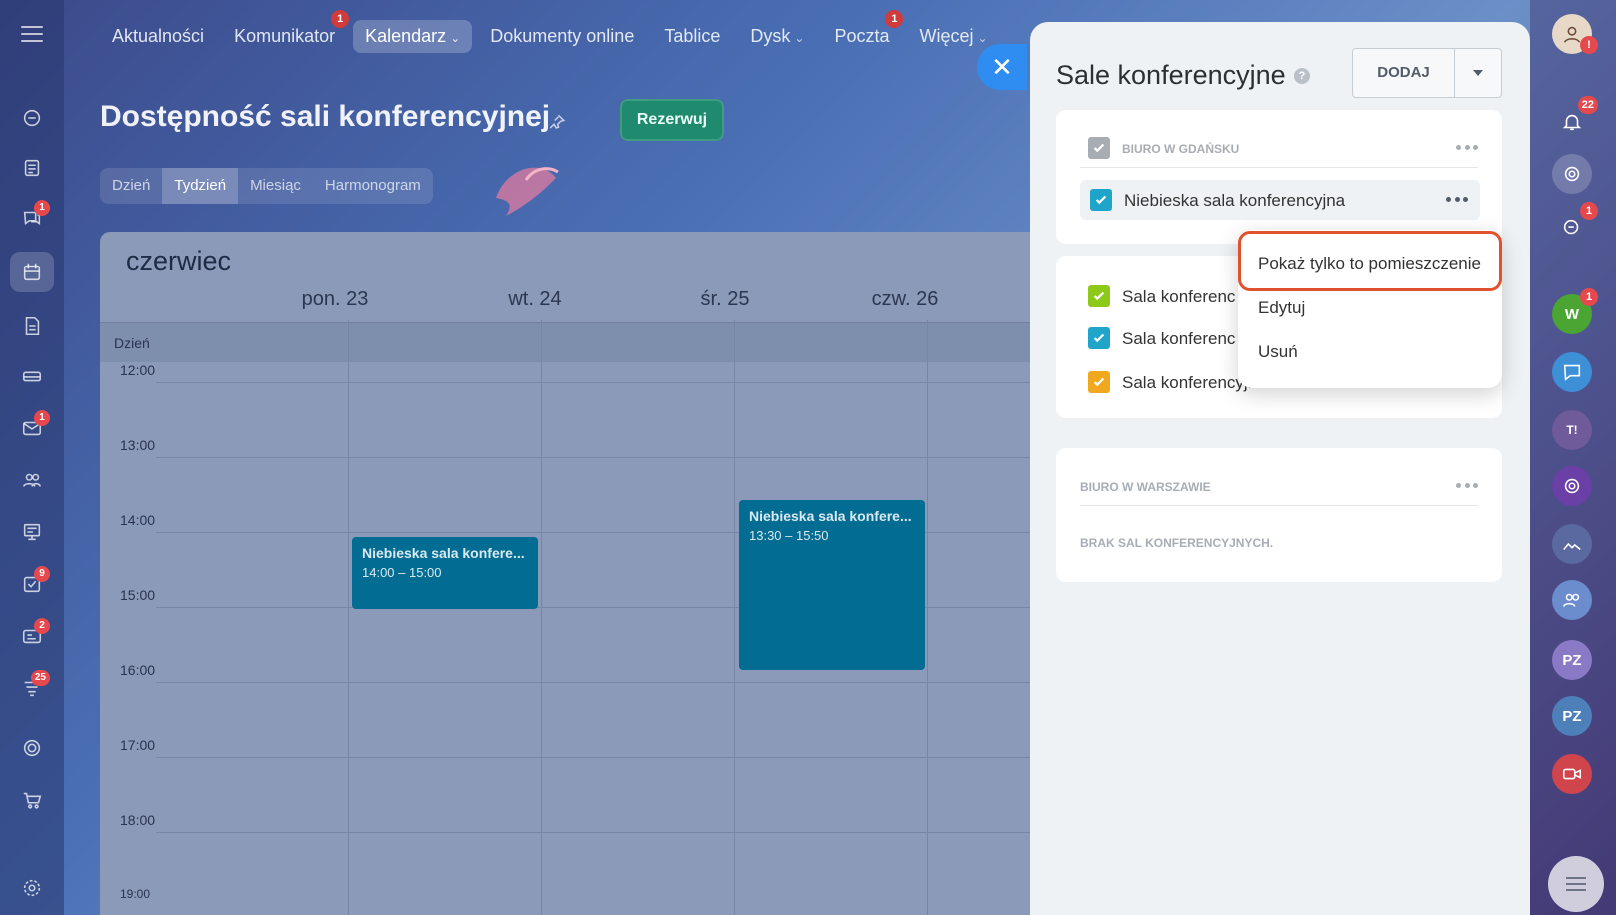 This screenshot has height=915, width=1616. I want to click on add-button: DODAJ, so click(1427, 73).